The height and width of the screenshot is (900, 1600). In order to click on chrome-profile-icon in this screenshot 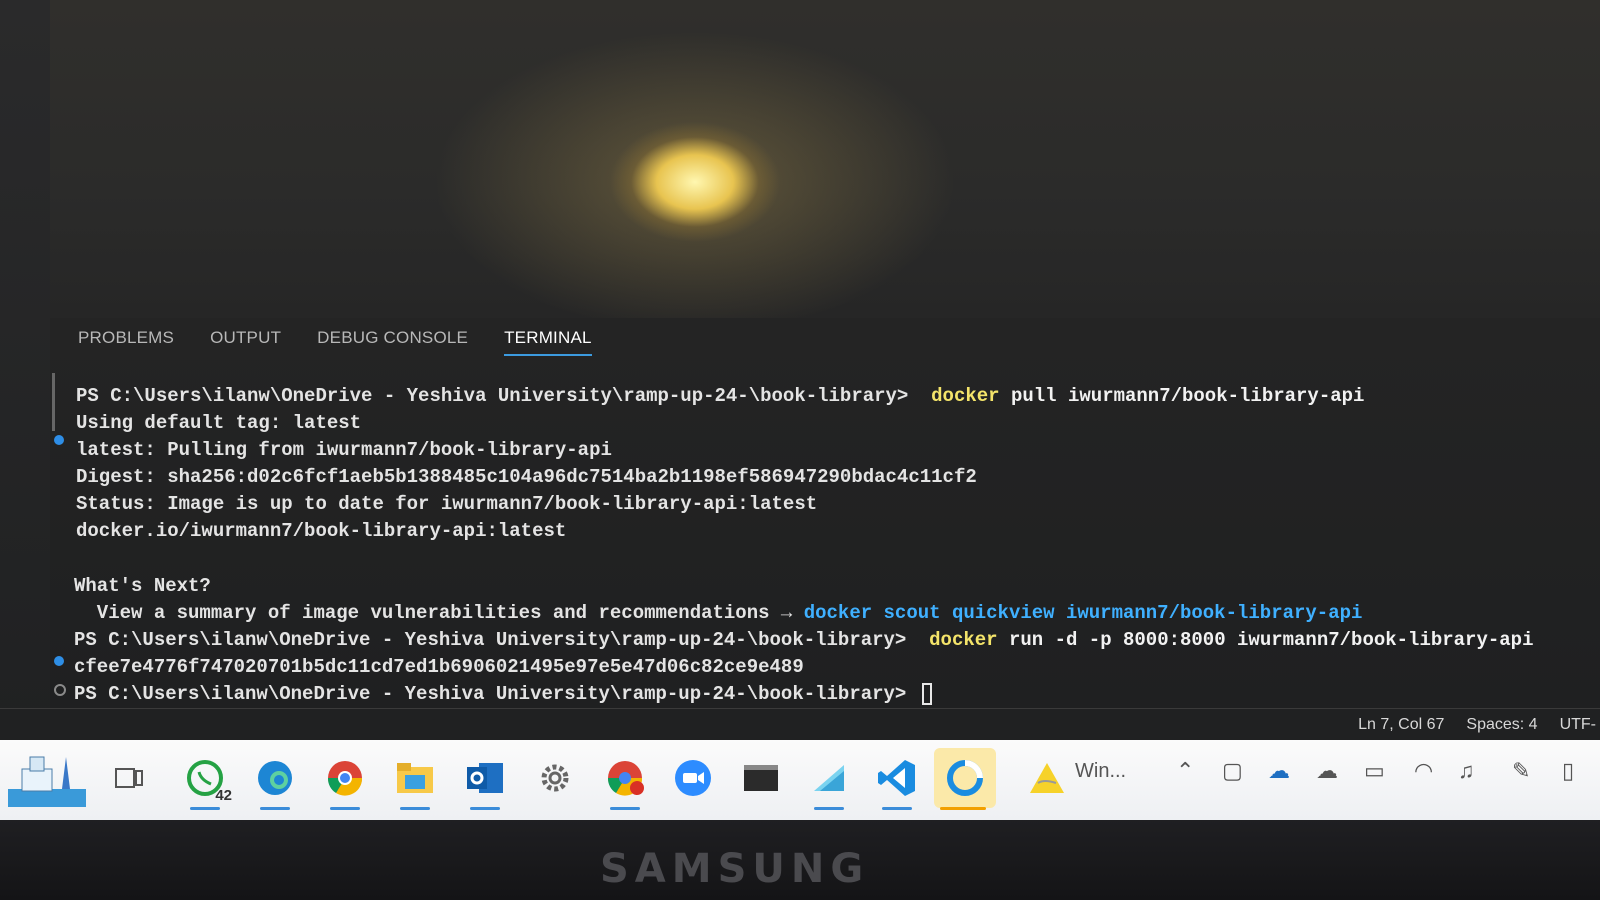, I will do `click(625, 779)`.